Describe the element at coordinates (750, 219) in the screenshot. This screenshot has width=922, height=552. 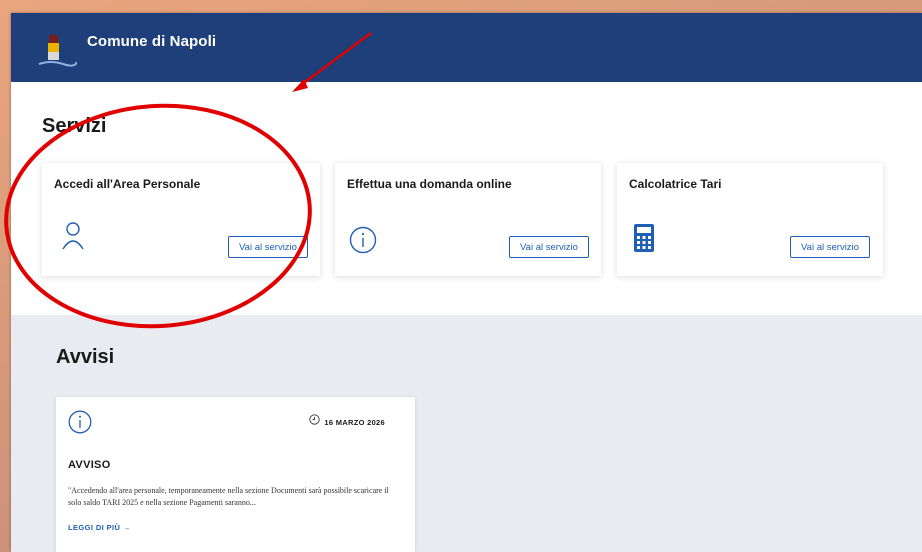
I see `service-card-calcolatrice-tari: Calcolatrice Tari Vai al servizio` at that location.